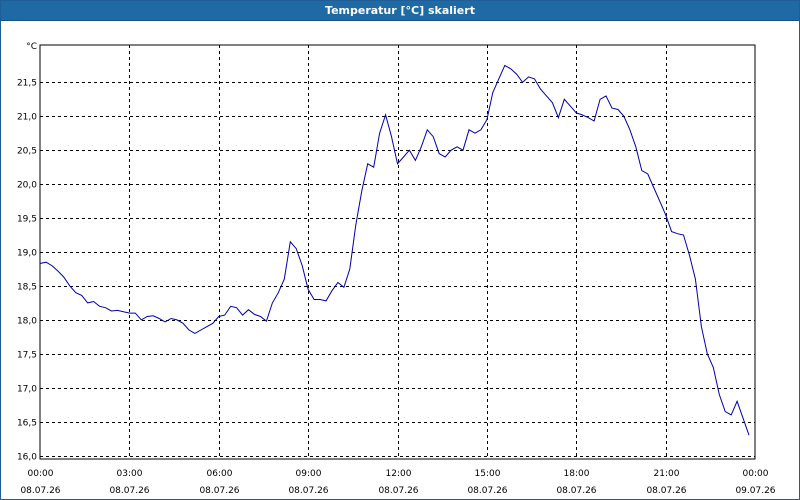  I want to click on y-tick-label: 18,5, so click(27, 288).